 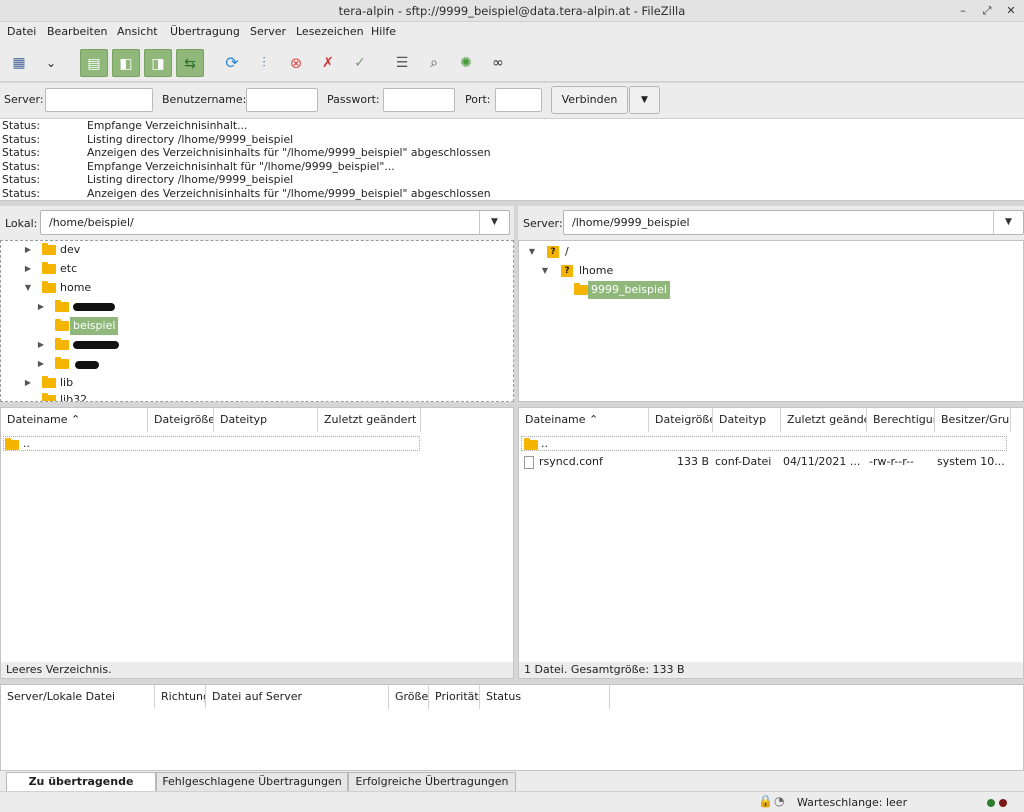 What do you see at coordinates (769, 271) in the screenshot?
I see `tree-item-lhome: ▼ ? lhome` at bounding box center [769, 271].